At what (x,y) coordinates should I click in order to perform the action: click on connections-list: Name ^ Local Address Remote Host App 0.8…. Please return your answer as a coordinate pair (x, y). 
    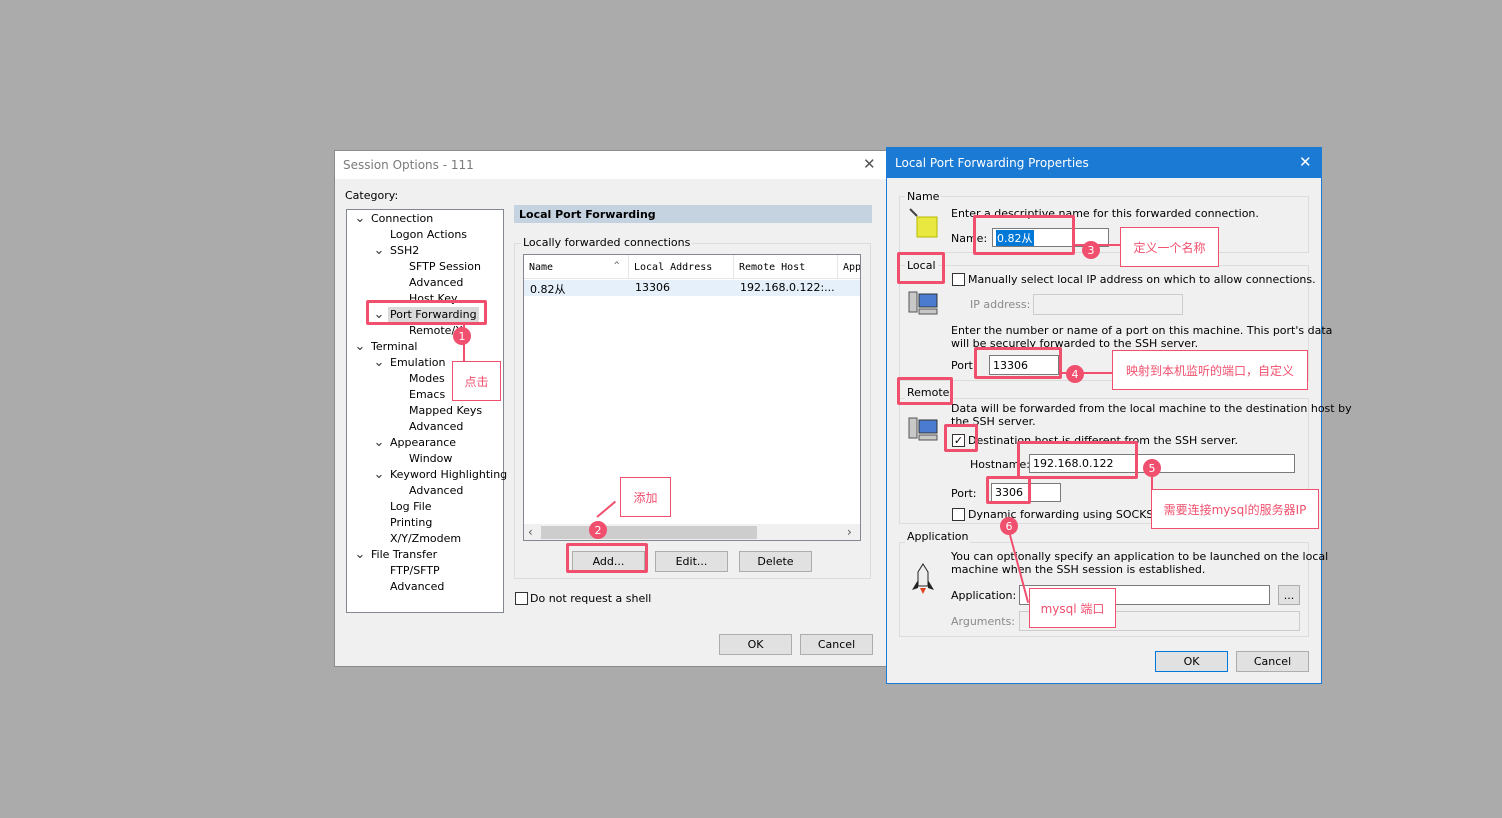
    Looking at the image, I should click on (692, 397).